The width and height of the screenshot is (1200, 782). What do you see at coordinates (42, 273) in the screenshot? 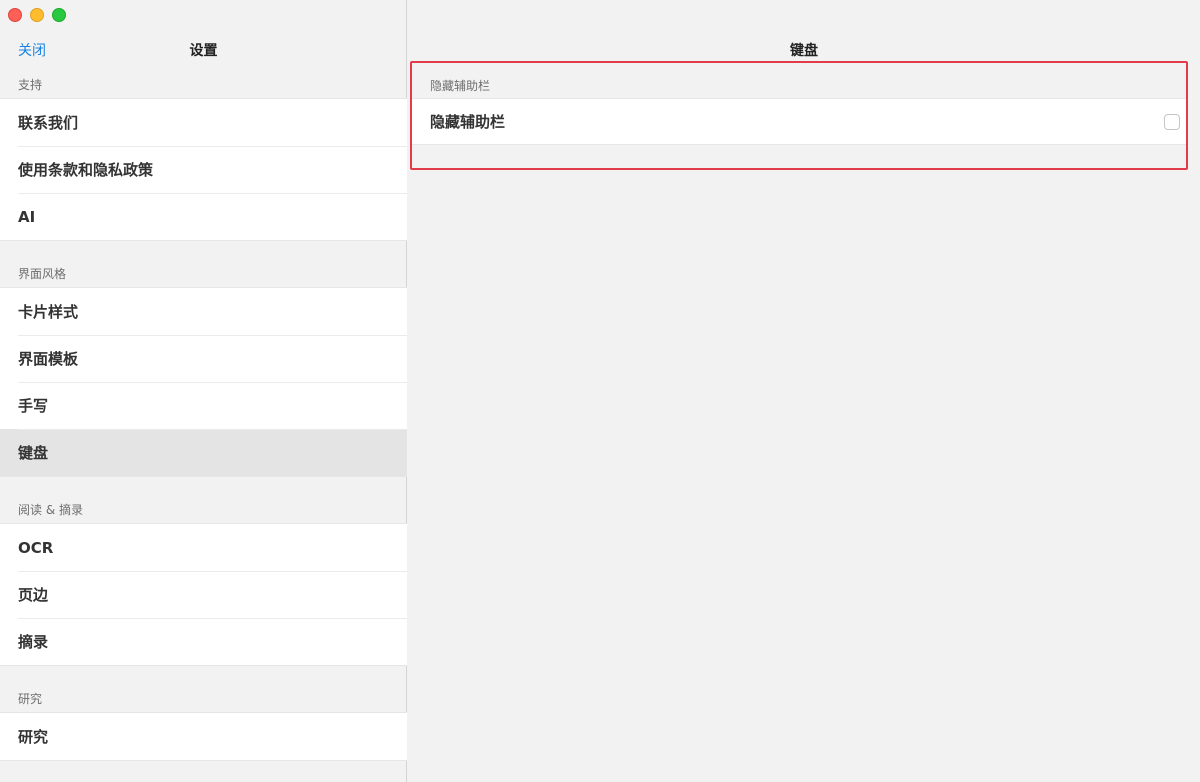
I see `section-label-interface: 界面风格` at bounding box center [42, 273].